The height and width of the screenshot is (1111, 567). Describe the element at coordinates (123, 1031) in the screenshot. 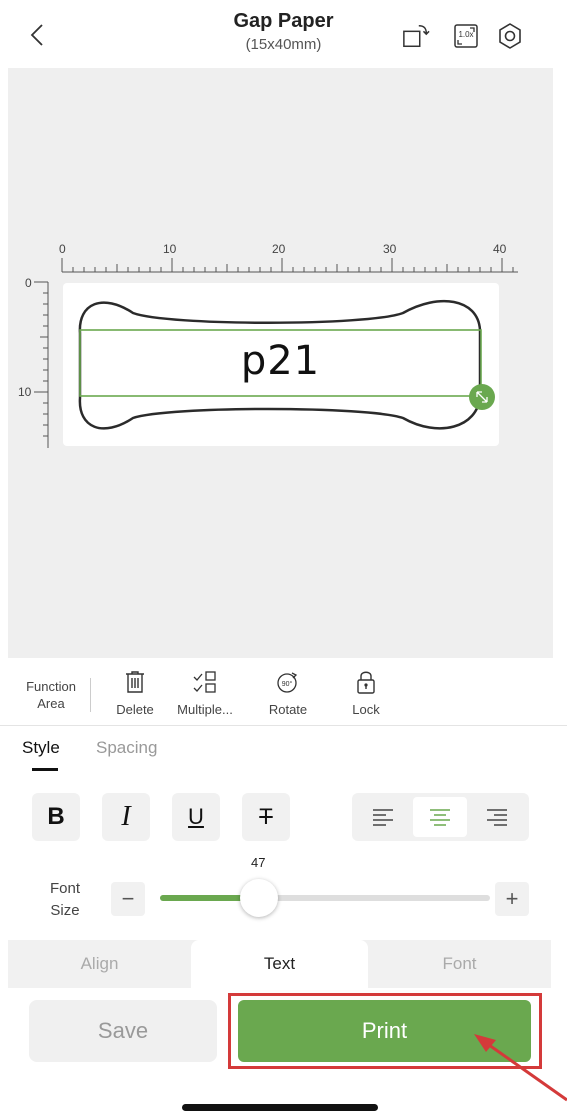

I see `save-button: Save` at that location.